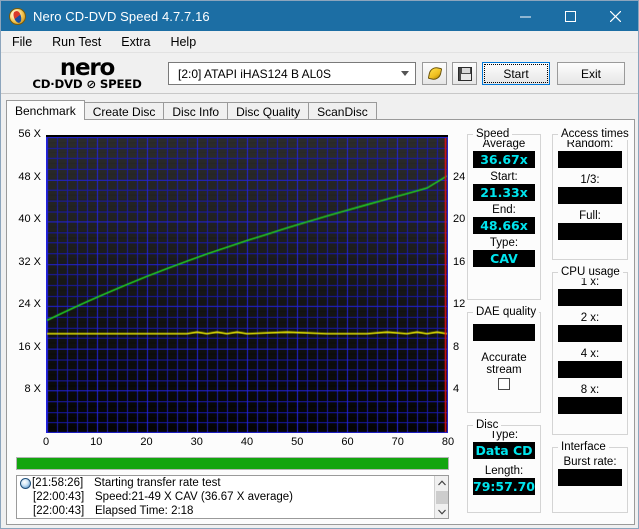  Describe the element at coordinates (590, 231) in the screenshot. I see `access-full-value` at that location.